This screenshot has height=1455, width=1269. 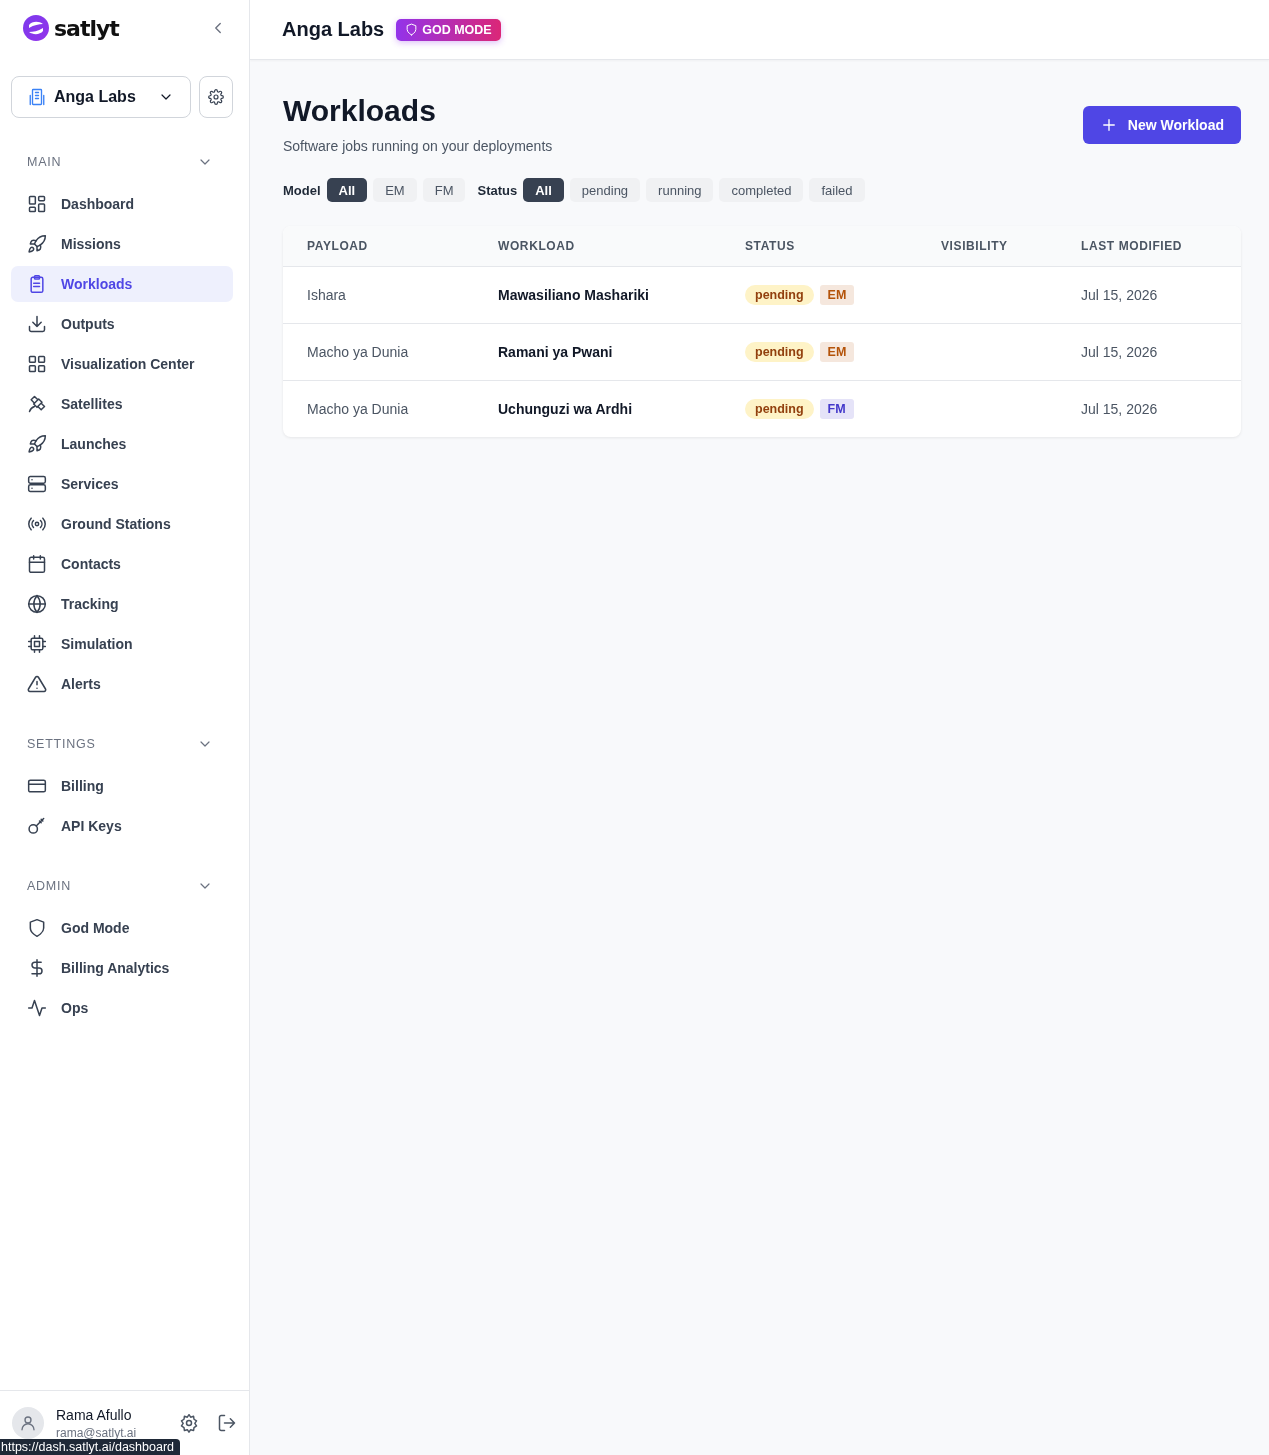 What do you see at coordinates (37, 404) in the screenshot?
I see `satellite-icon` at bounding box center [37, 404].